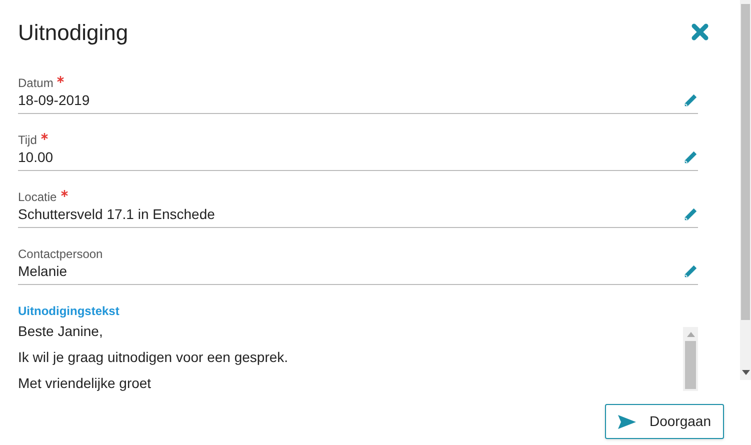 The width and height of the screenshot is (751, 445). What do you see at coordinates (358, 151) in the screenshot?
I see `text-field: Tijd 10.00` at bounding box center [358, 151].